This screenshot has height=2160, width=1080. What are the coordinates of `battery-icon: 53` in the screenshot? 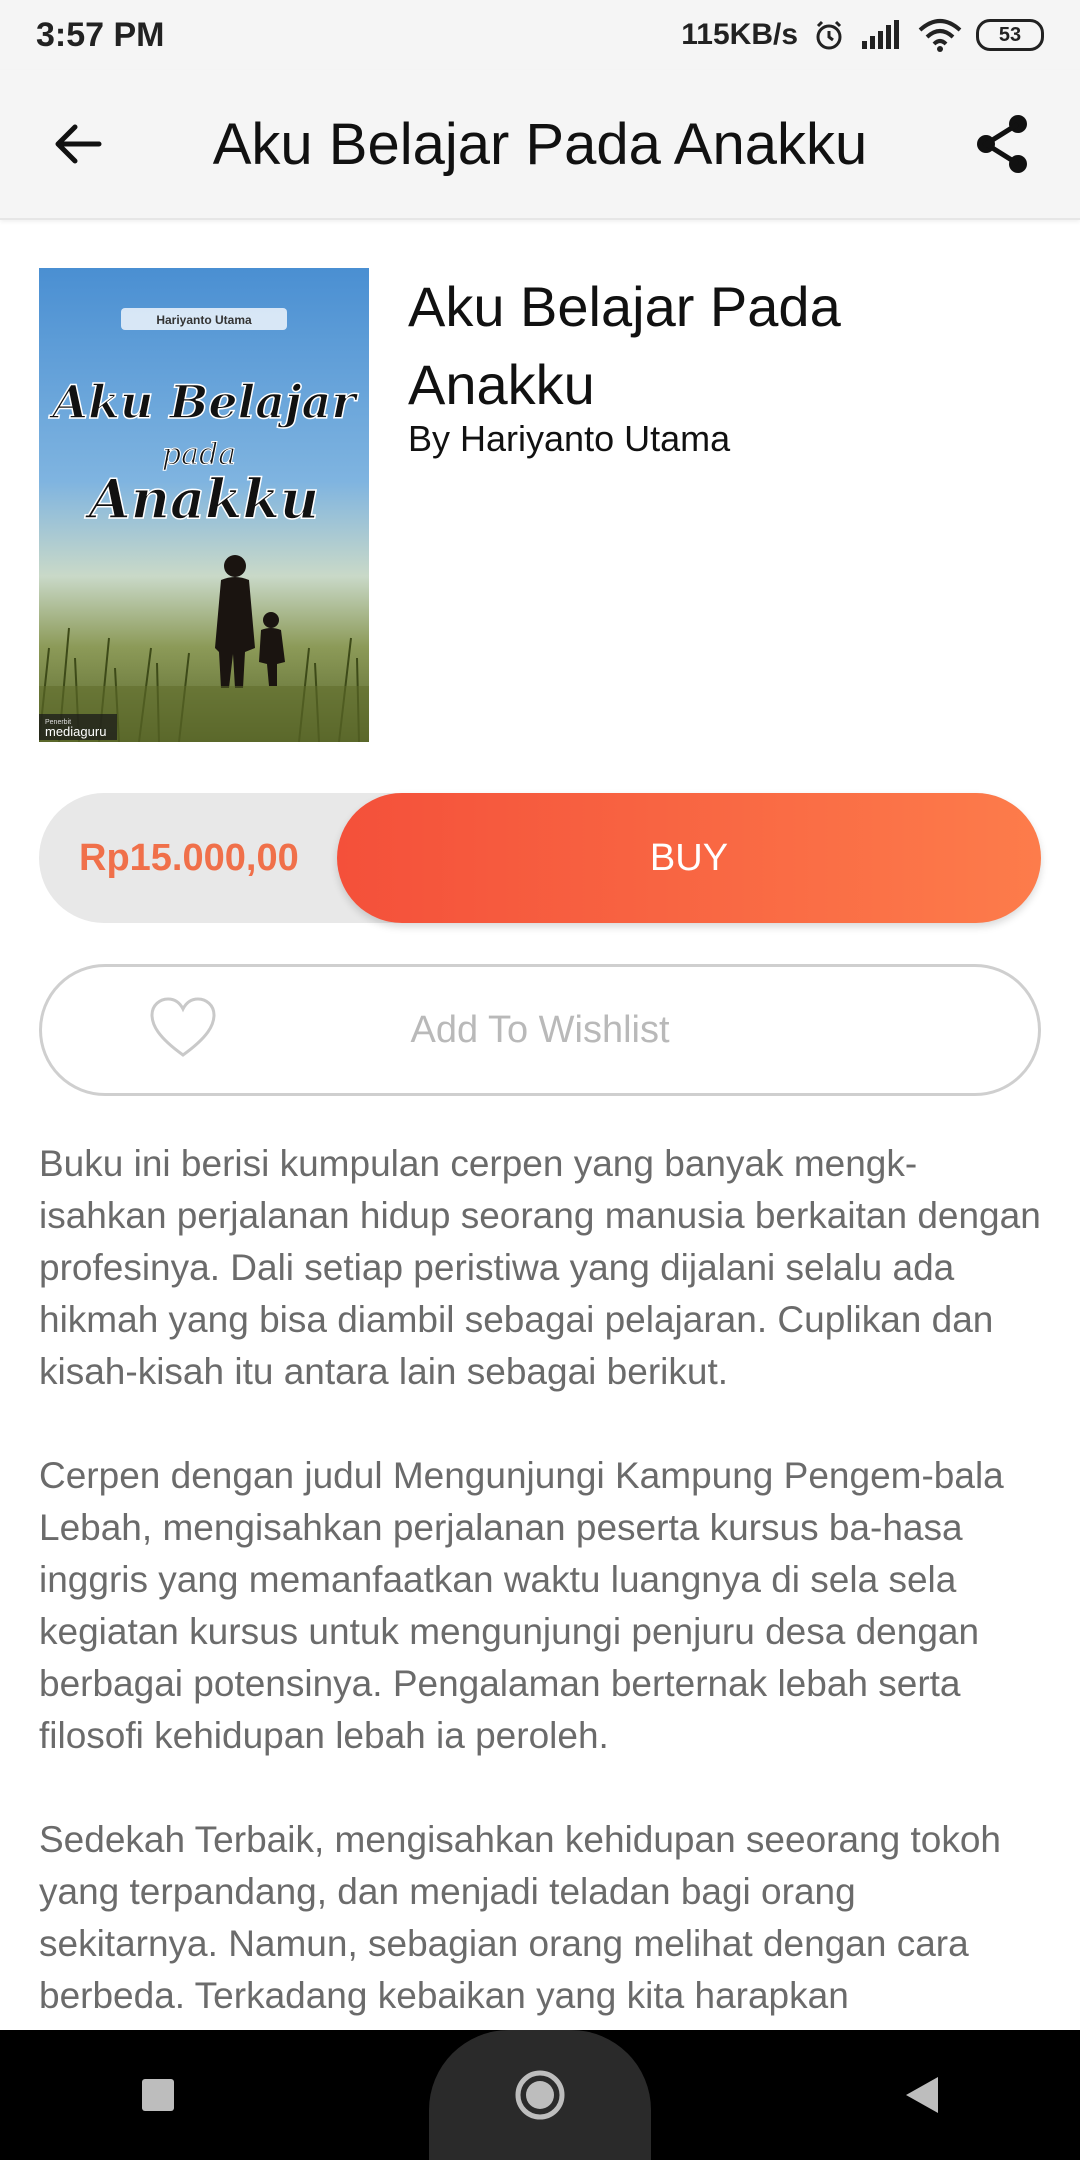 It's located at (1010, 35).